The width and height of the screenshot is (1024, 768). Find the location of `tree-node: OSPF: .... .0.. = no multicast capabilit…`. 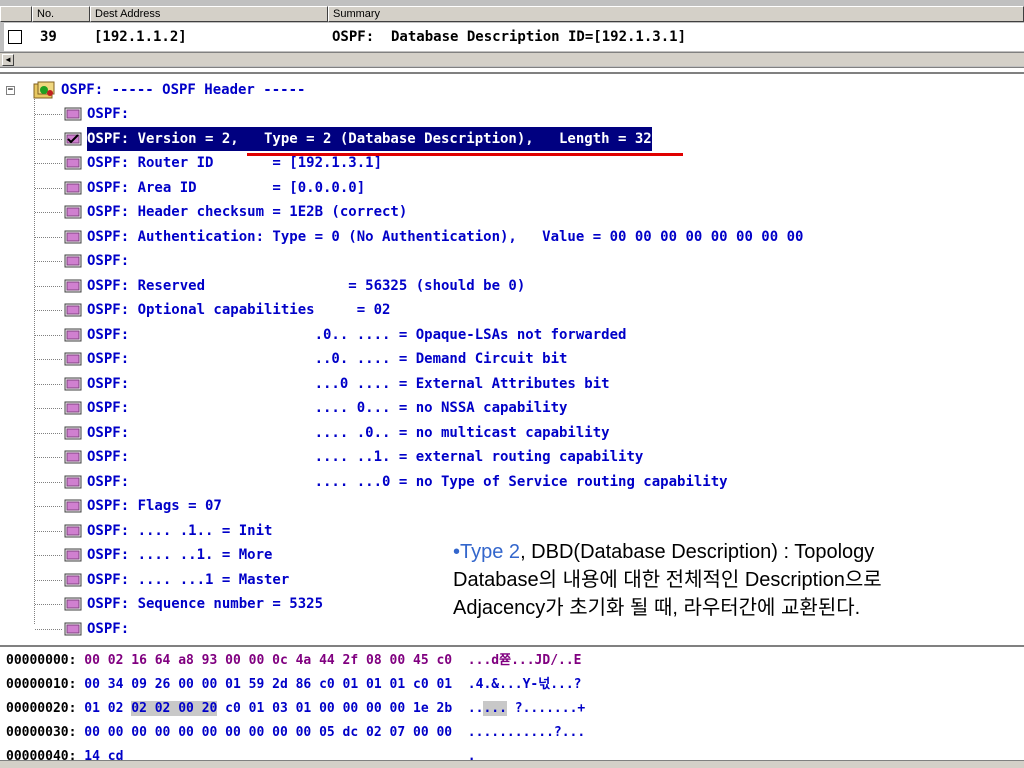

tree-node: OSPF: .... .0.. = no multicast capabilit… is located at coordinates (512, 433).